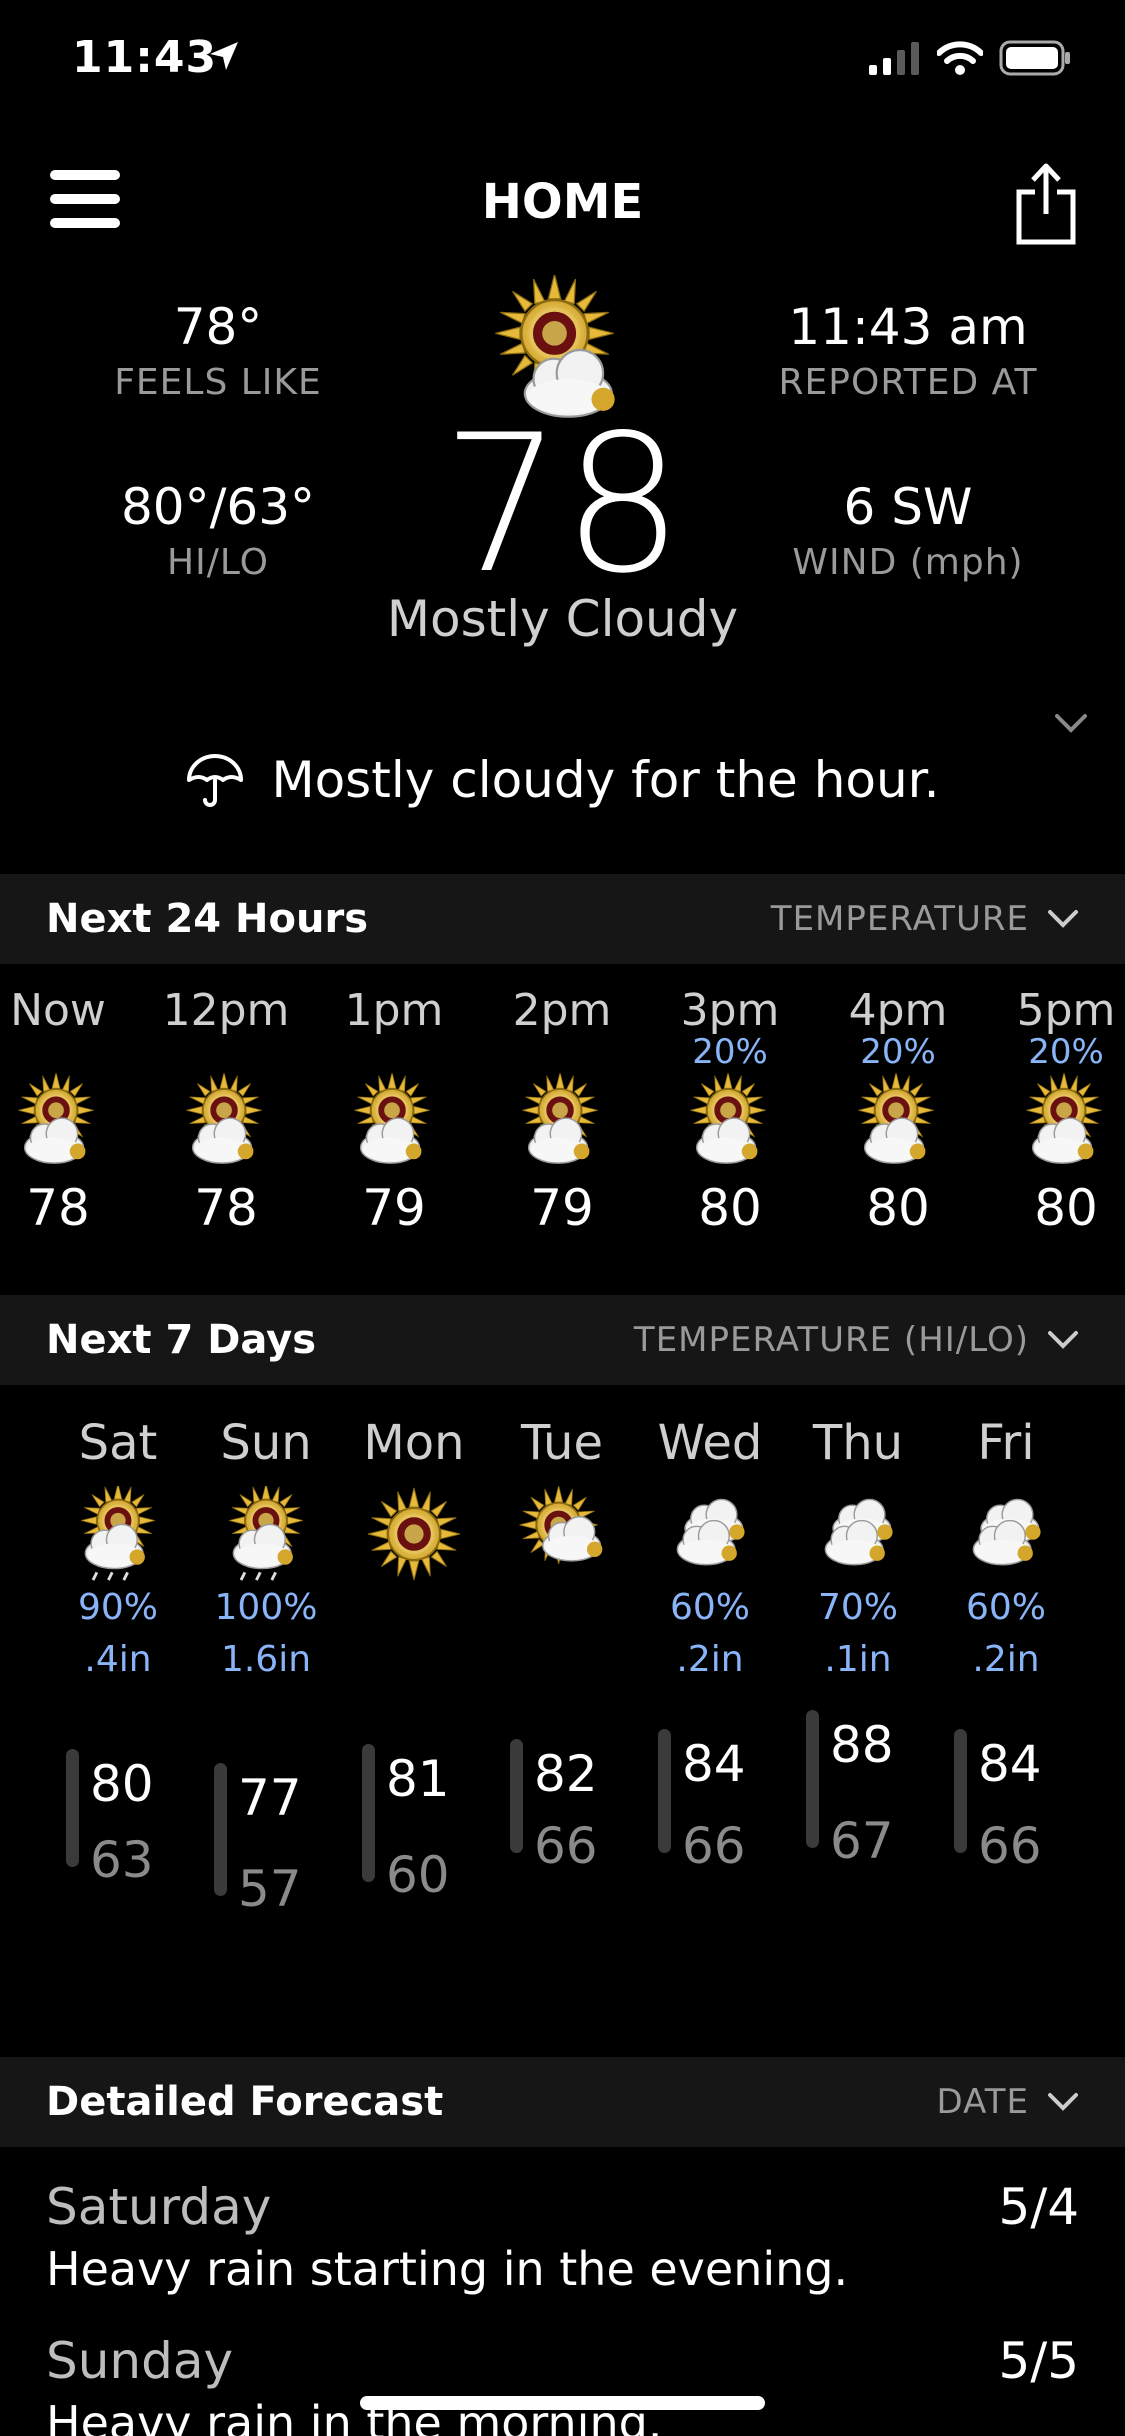 The image size is (1125, 2436). Describe the element at coordinates (245, 2102) in the screenshot. I see `detail-section-title: Detailed Forecast` at that location.